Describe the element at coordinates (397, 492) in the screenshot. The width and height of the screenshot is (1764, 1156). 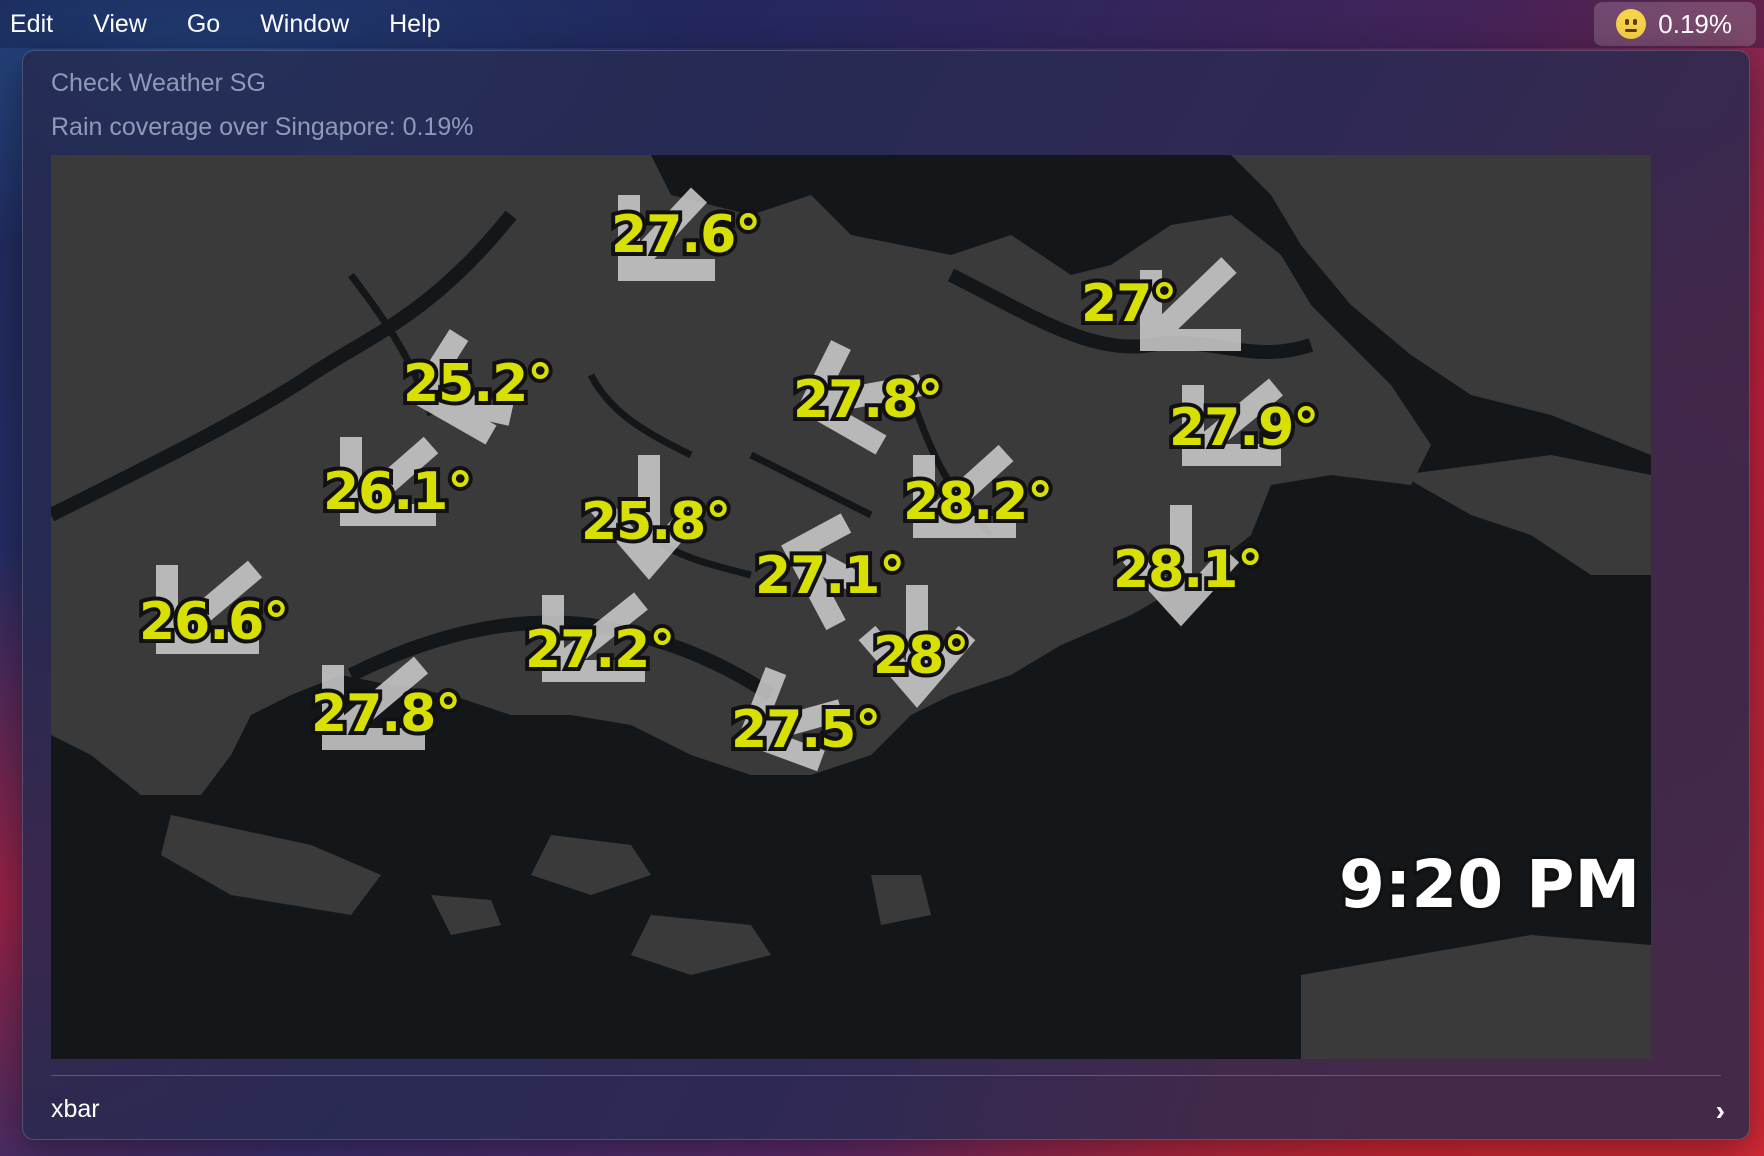
I see `temp-label: 26.1°` at that location.